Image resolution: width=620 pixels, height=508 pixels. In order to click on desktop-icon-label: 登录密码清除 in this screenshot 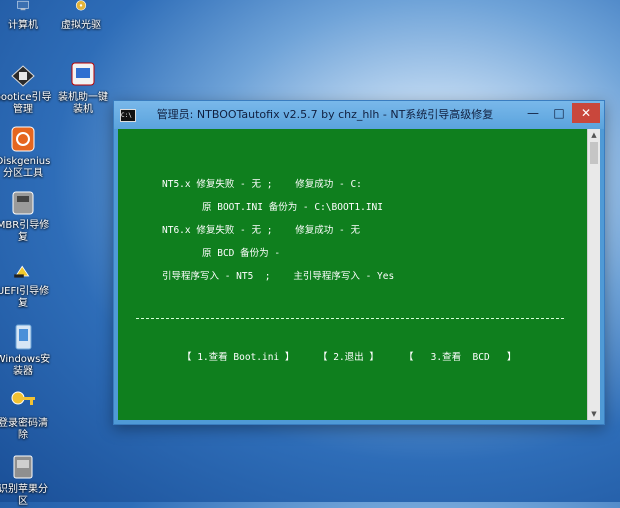, I will do `click(24, 429)`.